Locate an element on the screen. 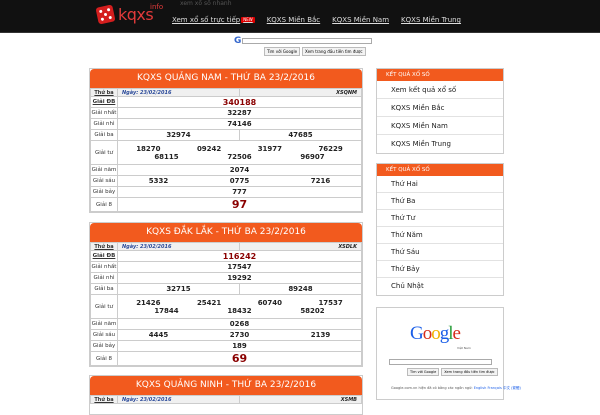 Image resolution: width=600 pixels, height=415 pixels. top-search-button: Tìm với Google is located at coordinates (282, 51).